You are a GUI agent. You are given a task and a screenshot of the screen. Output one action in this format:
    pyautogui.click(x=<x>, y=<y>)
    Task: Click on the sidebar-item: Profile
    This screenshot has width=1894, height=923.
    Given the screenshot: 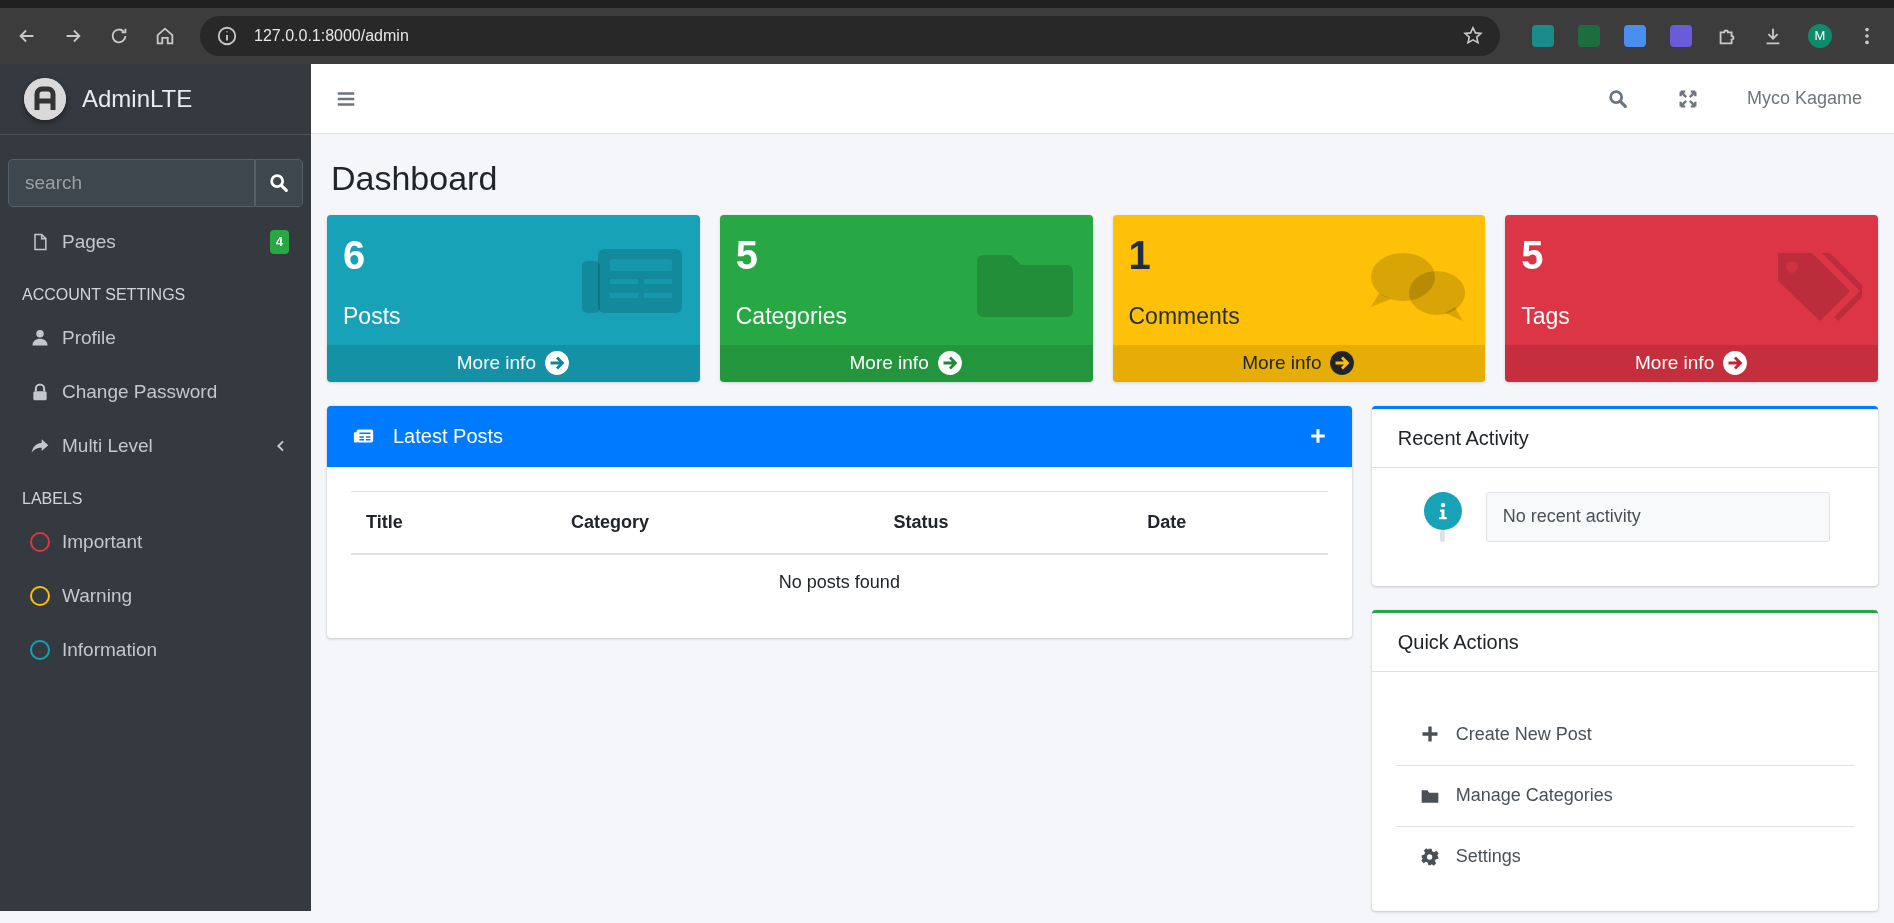 What is the action you would take?
    pyautogui.click(x=155, y=338)
    